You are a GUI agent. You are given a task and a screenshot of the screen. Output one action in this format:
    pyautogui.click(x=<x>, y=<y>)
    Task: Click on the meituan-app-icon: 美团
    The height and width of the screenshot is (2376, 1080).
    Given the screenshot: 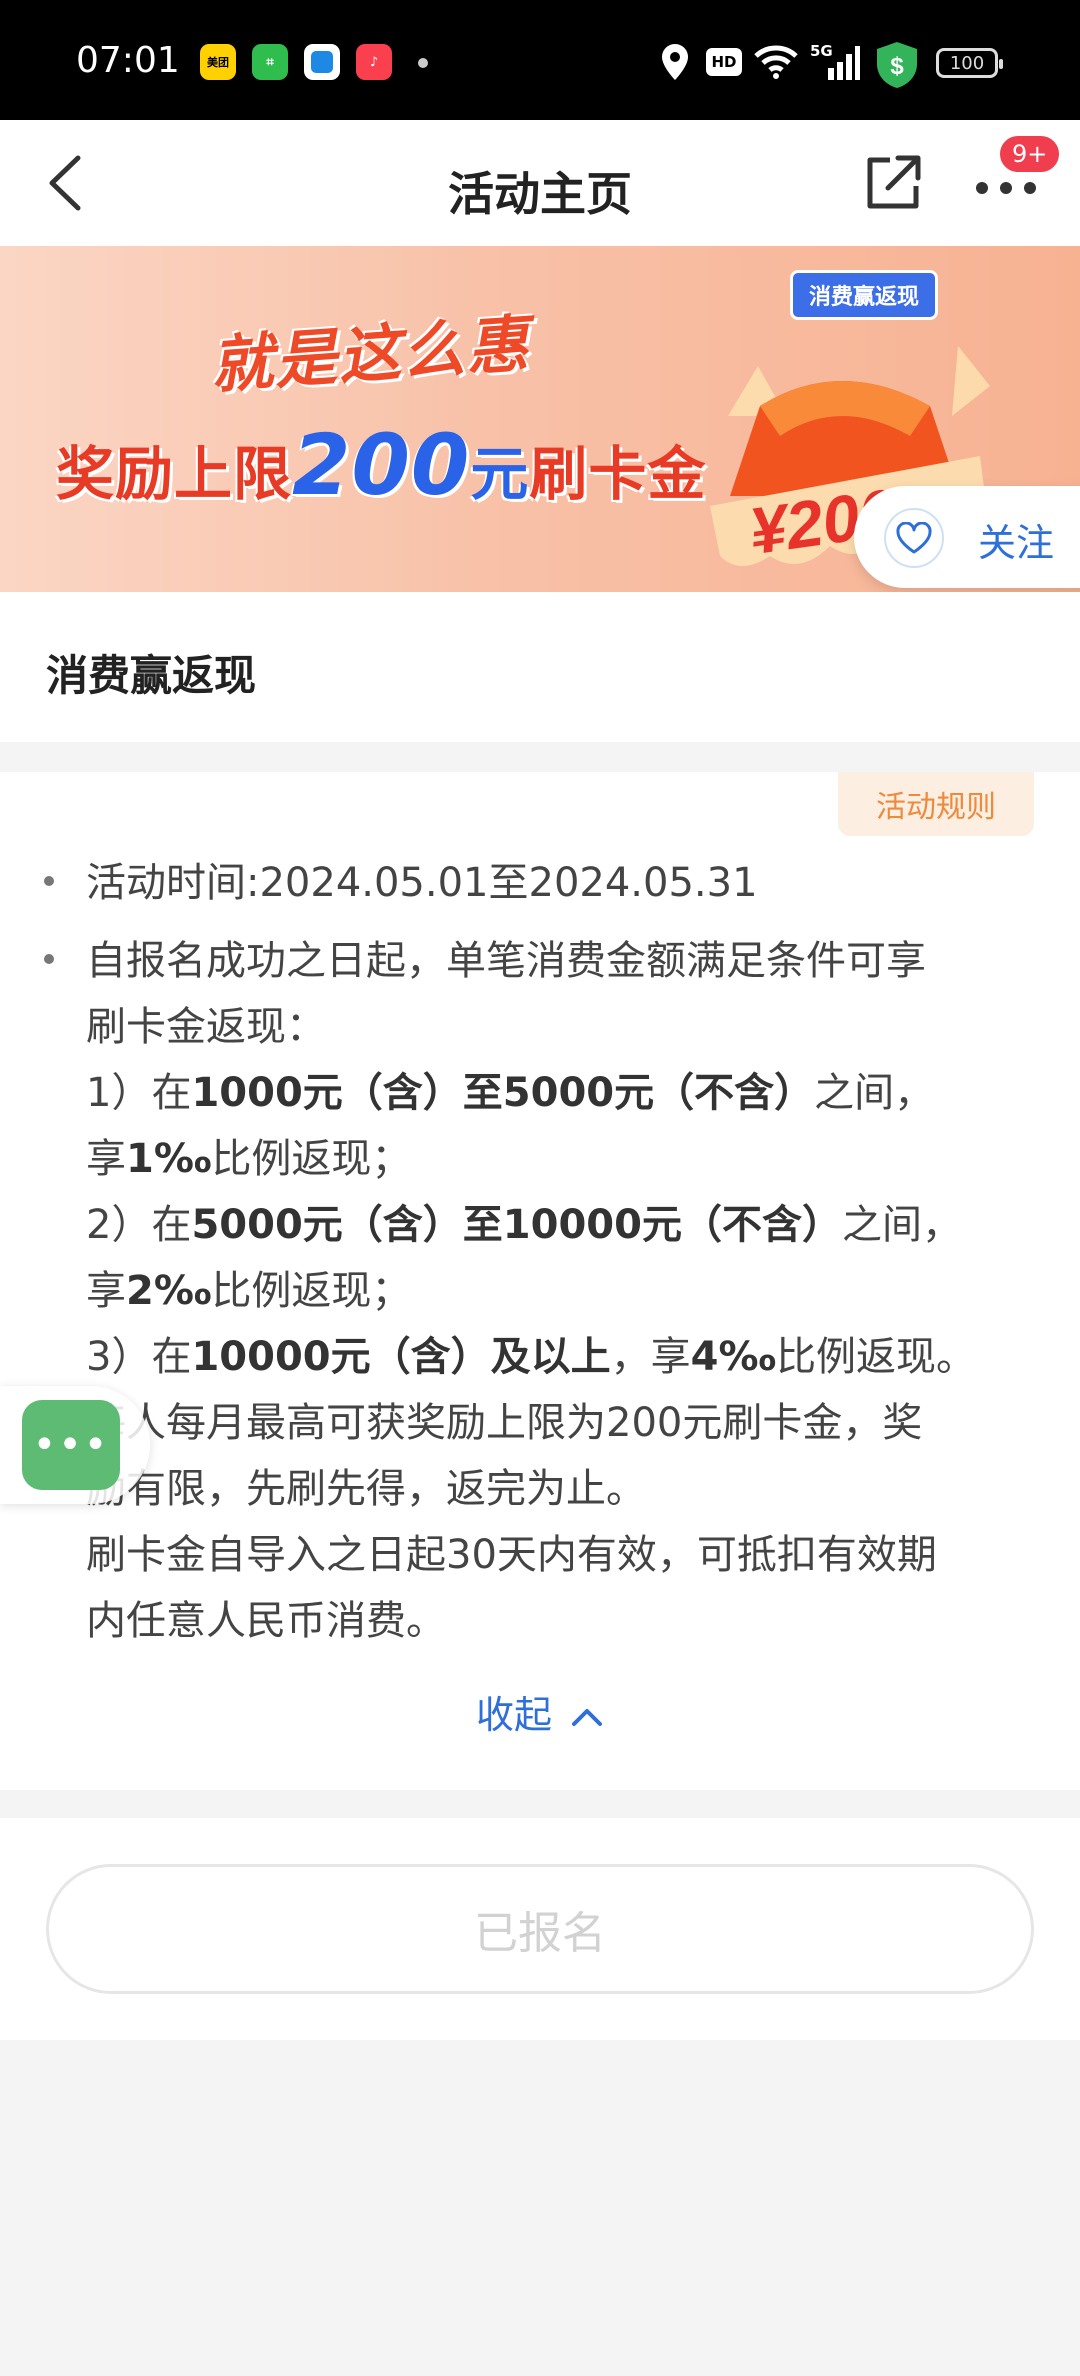 What is the action you would take?
    pyautogui.click(x=218, y=62)
    